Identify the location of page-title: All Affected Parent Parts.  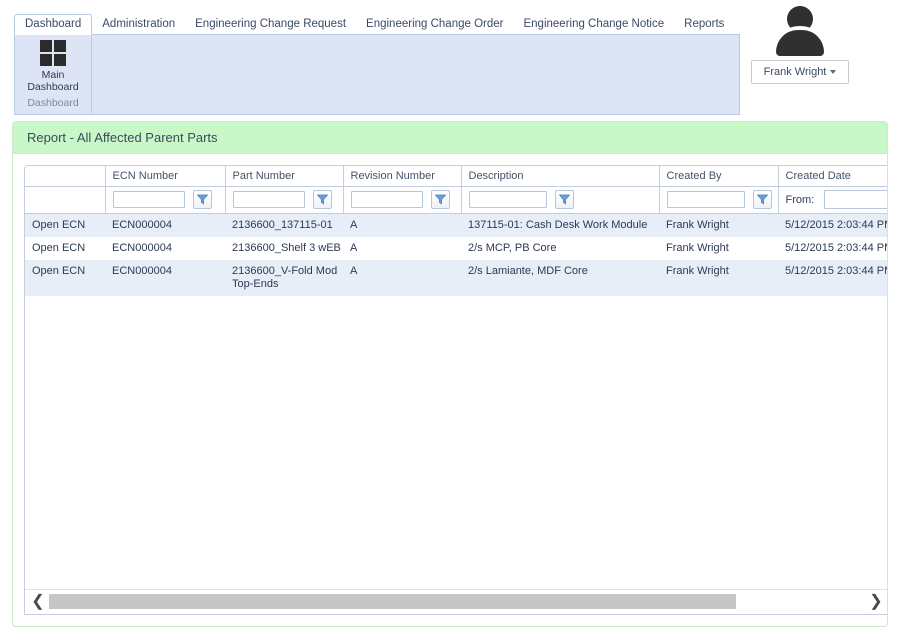
(147, 137).